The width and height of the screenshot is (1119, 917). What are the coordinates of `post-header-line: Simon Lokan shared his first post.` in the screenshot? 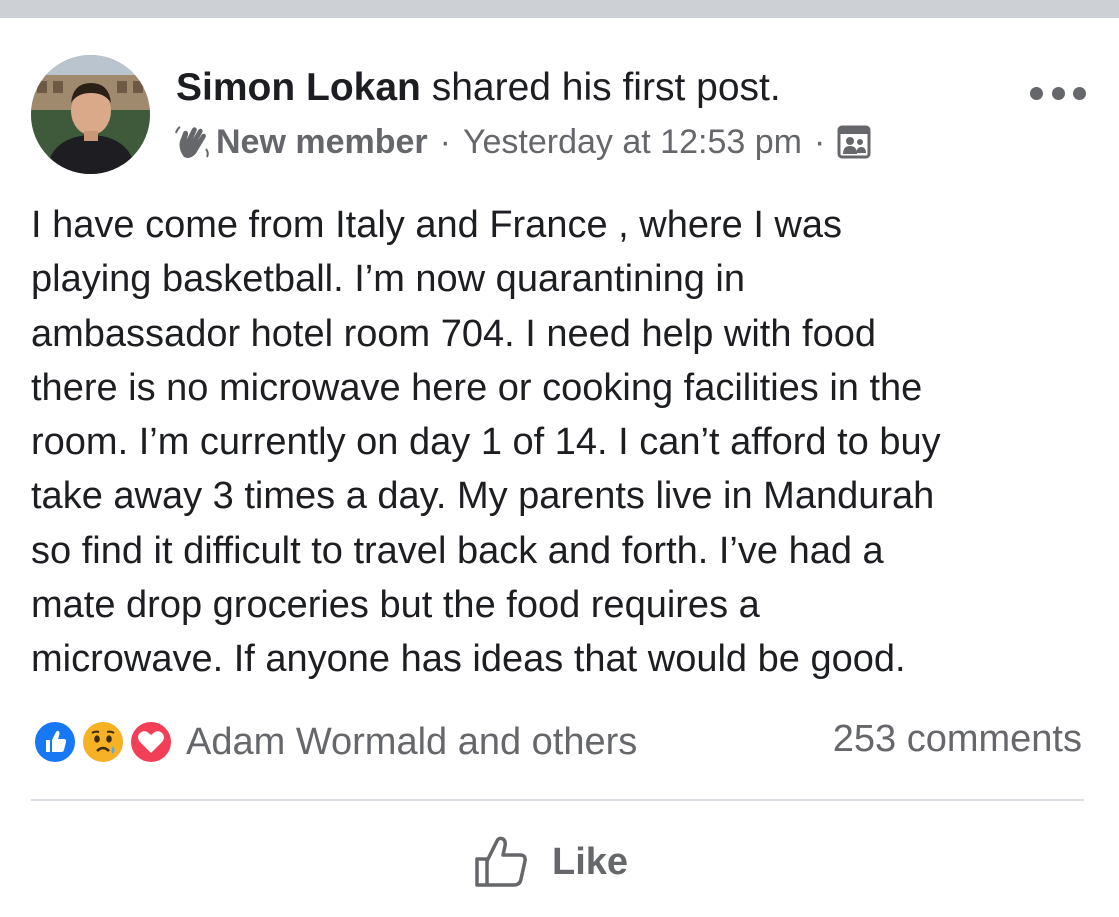 It's located at (478, 88).